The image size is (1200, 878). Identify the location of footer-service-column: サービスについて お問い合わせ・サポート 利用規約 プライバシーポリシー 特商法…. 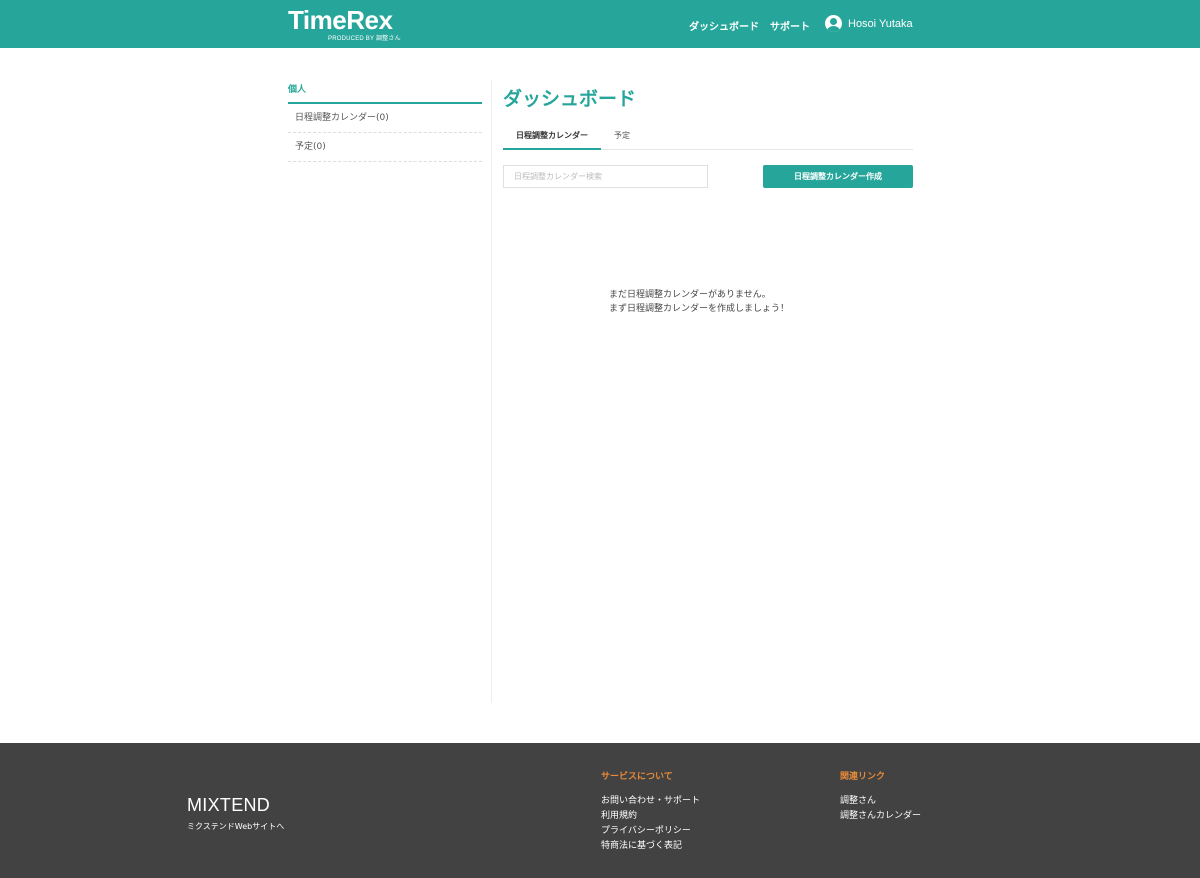
(650, 811).